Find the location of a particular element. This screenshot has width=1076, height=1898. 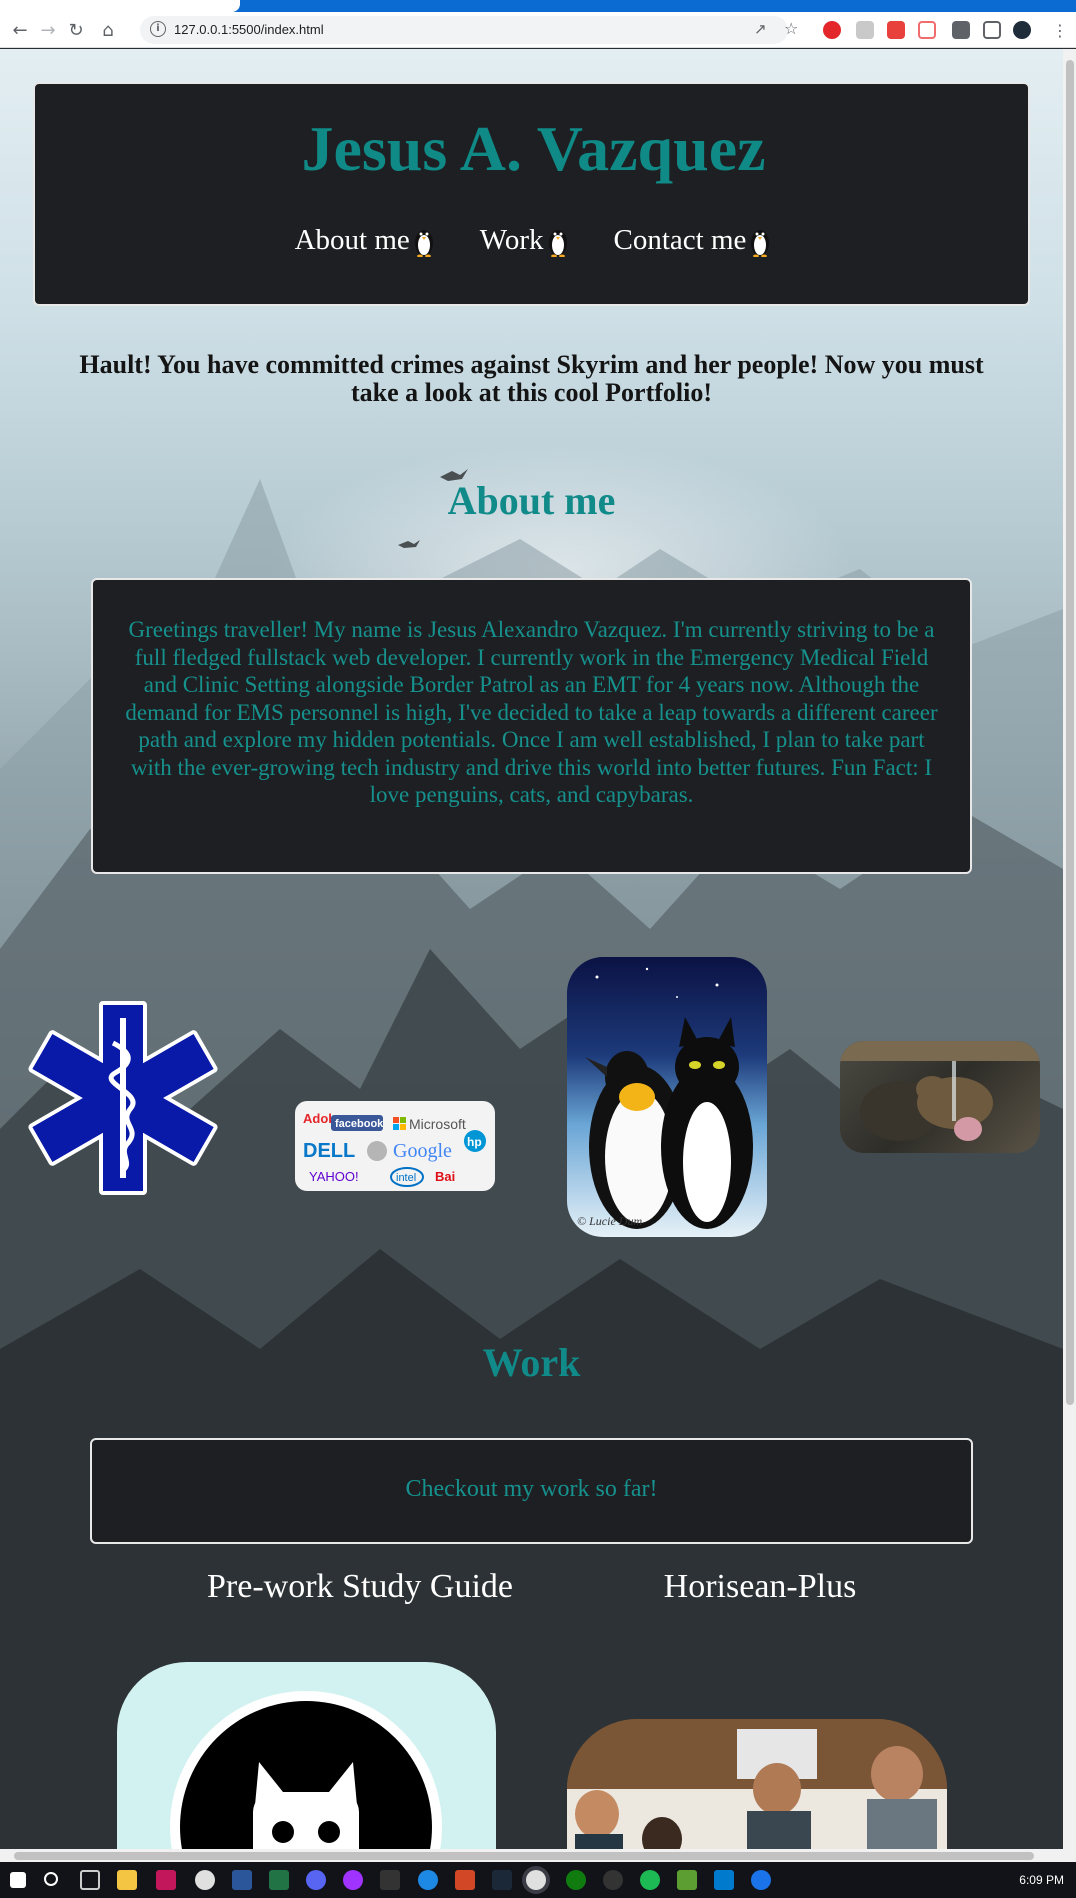

minecraft-icon is located at coordinates (687, 1880).